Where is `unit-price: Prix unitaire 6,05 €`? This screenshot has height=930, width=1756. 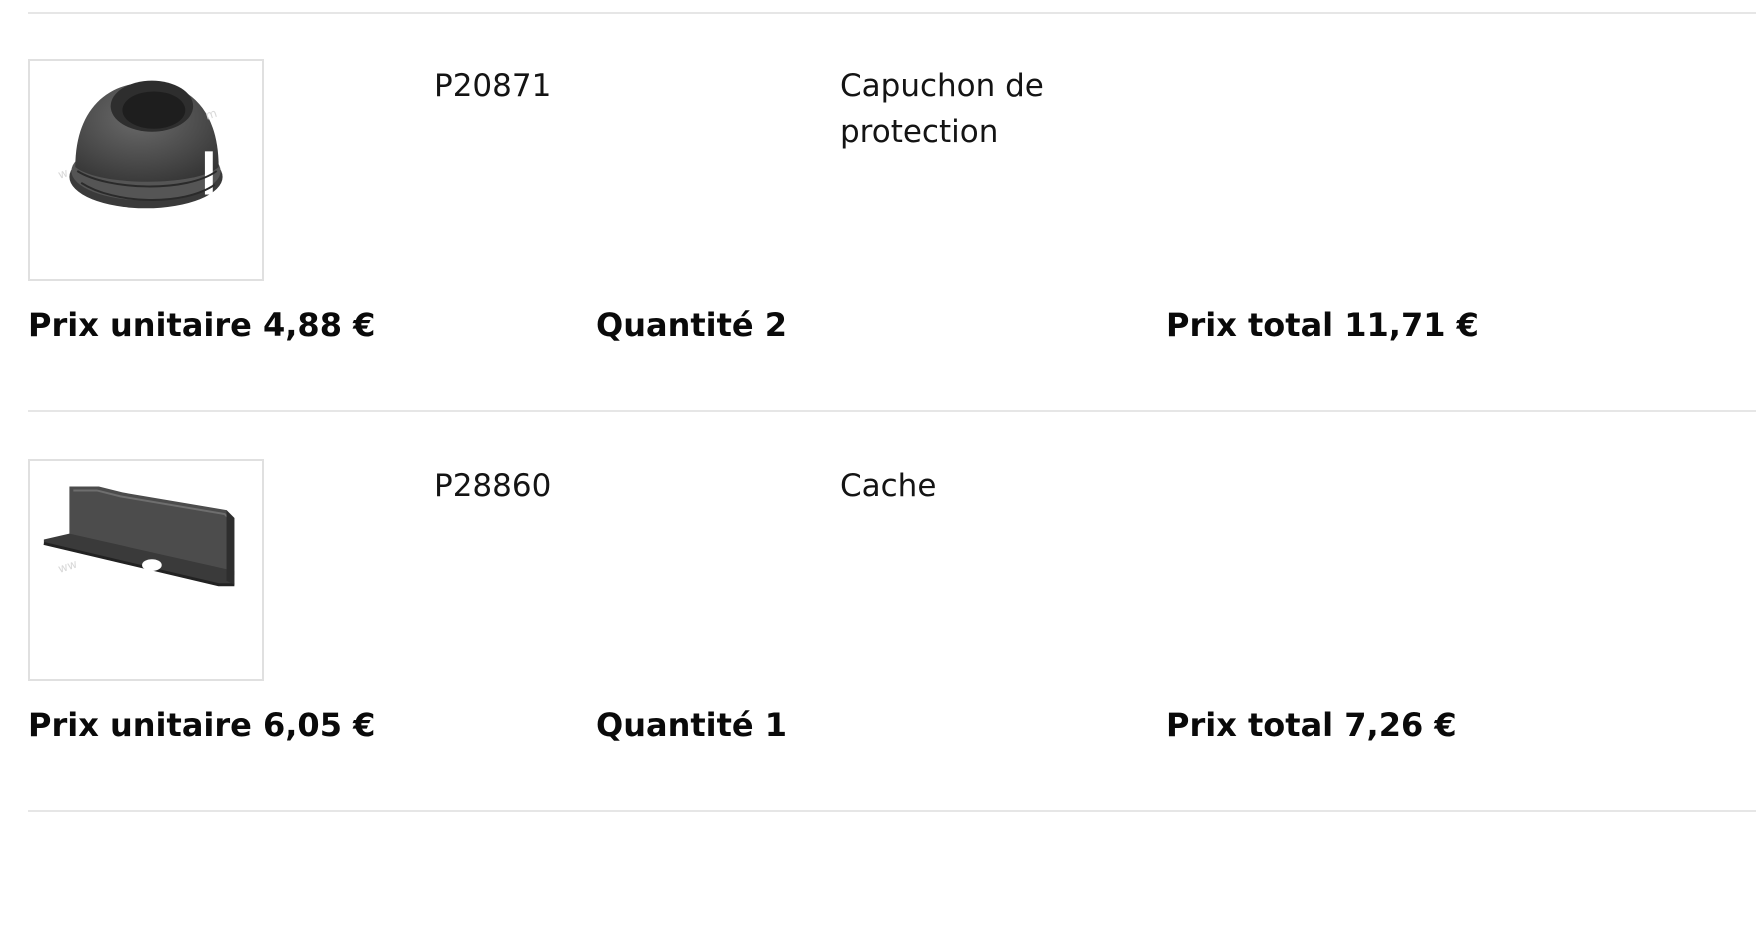 unit-price: Prix unitaire 6,05 € is located at coordinates (202, 725).